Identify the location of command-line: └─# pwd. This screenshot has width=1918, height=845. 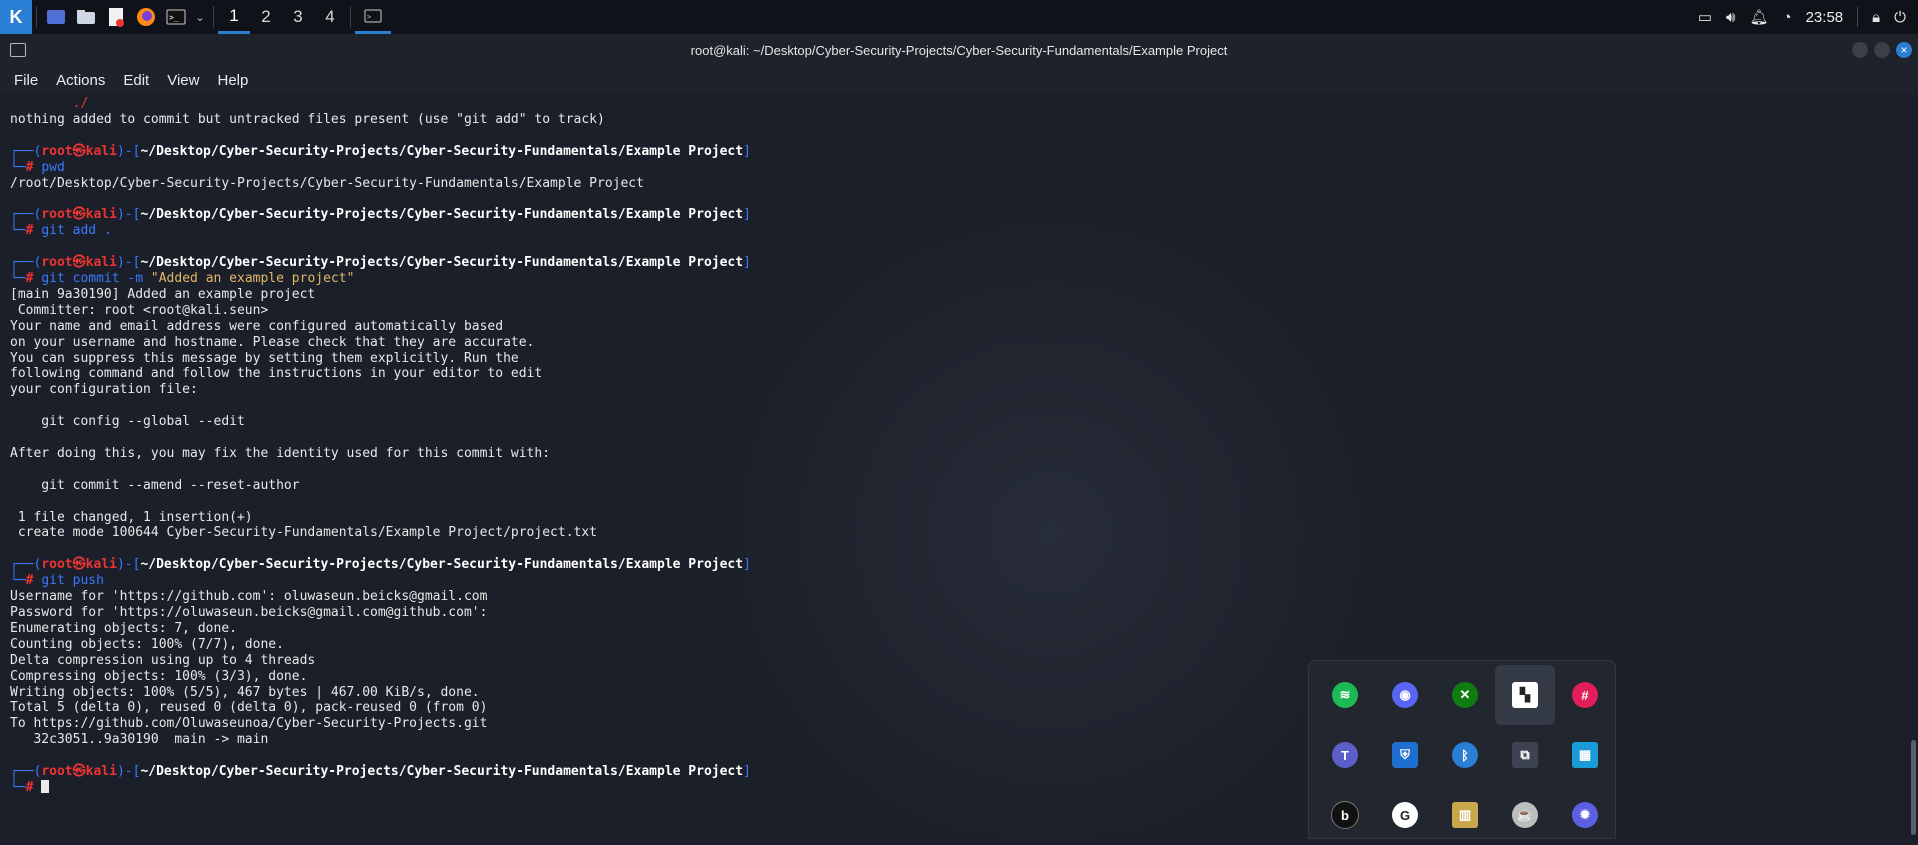
(37, 167).